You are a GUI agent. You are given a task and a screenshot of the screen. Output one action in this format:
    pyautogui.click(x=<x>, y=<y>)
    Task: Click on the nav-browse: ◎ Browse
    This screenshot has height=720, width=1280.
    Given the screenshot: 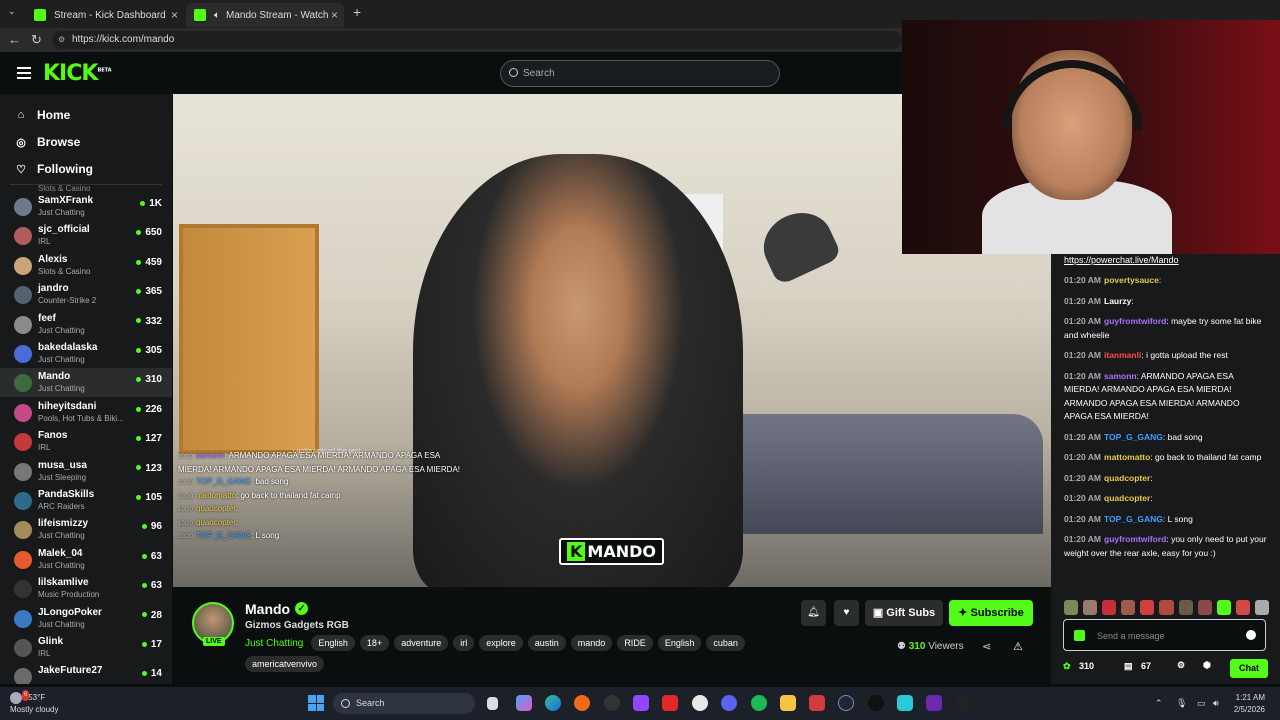 What is the action you would take?
    pyautogui.click(x=47, y=142)
    